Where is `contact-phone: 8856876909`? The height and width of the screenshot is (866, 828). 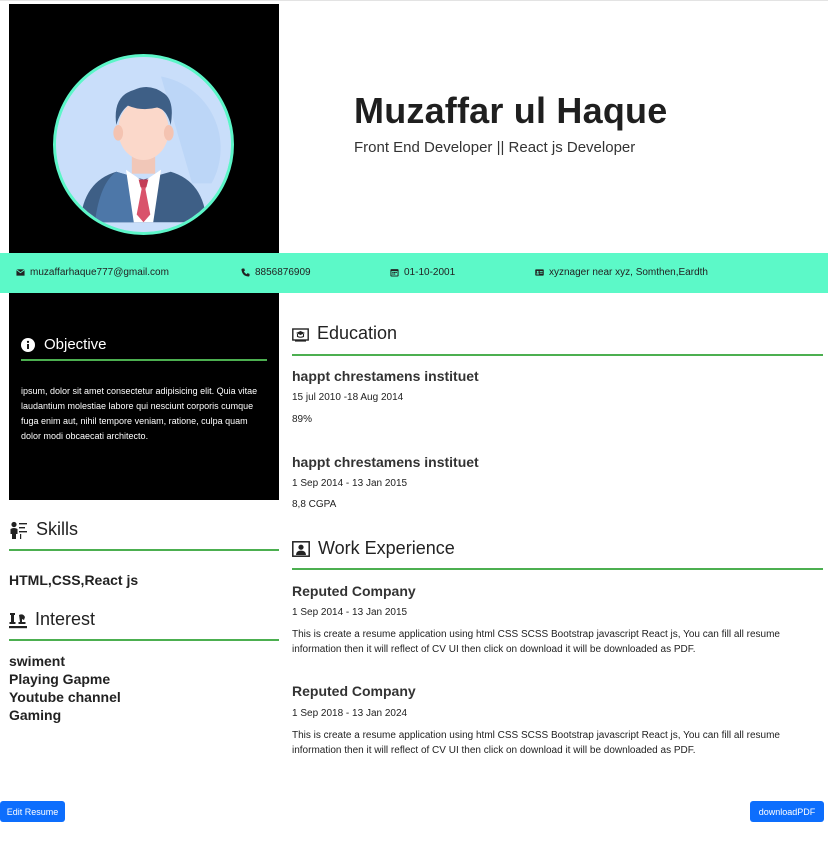 contact-phone: 8856876909 is located at coordinates (276, 272).